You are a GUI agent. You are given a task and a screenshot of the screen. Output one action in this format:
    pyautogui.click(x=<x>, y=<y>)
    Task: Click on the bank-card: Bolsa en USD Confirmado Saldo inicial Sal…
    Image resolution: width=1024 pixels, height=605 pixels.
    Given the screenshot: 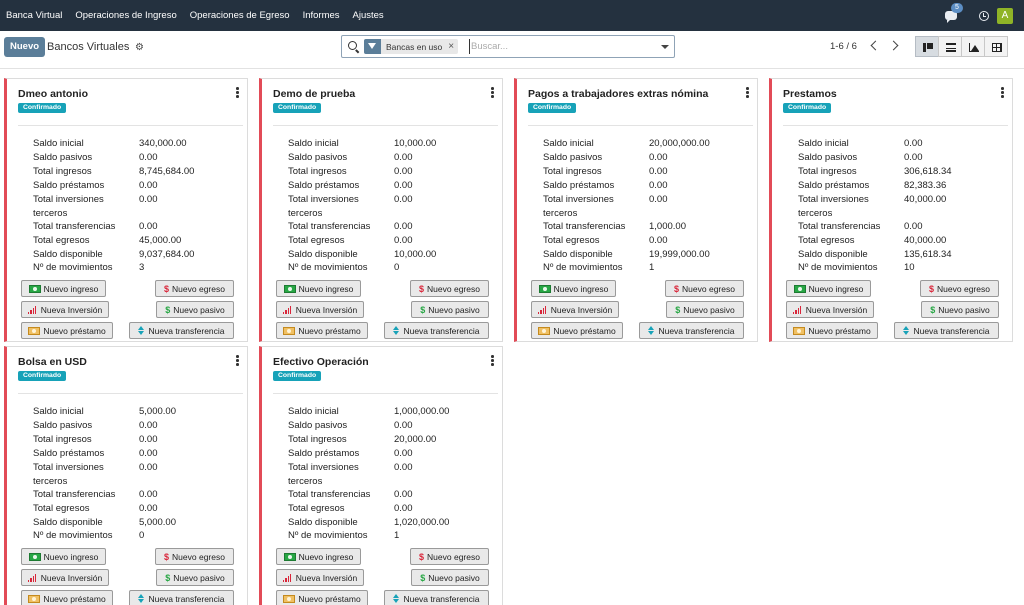 What is the action you would take?
    pyautogui.click(x=126, y=475)
    